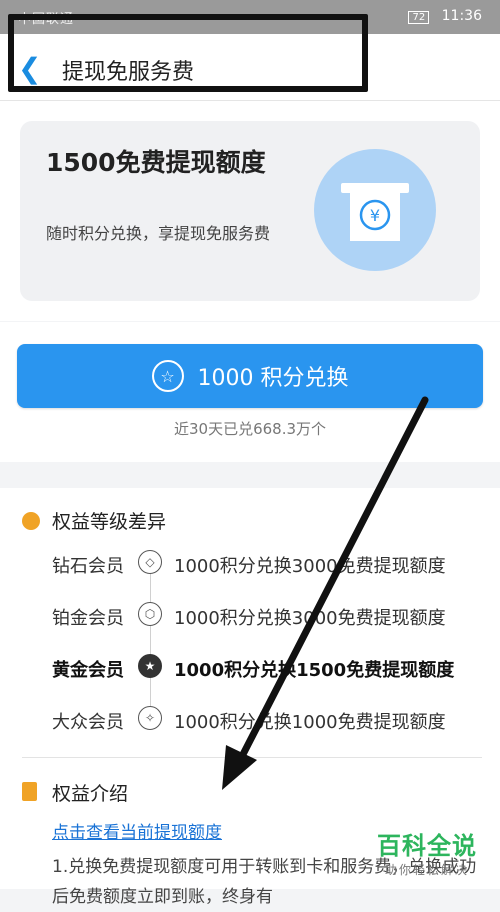 Image resolution: width=500 pixels, height=912 pixels. I want to click on star-outline-icon: ✧, so click(150, 718).